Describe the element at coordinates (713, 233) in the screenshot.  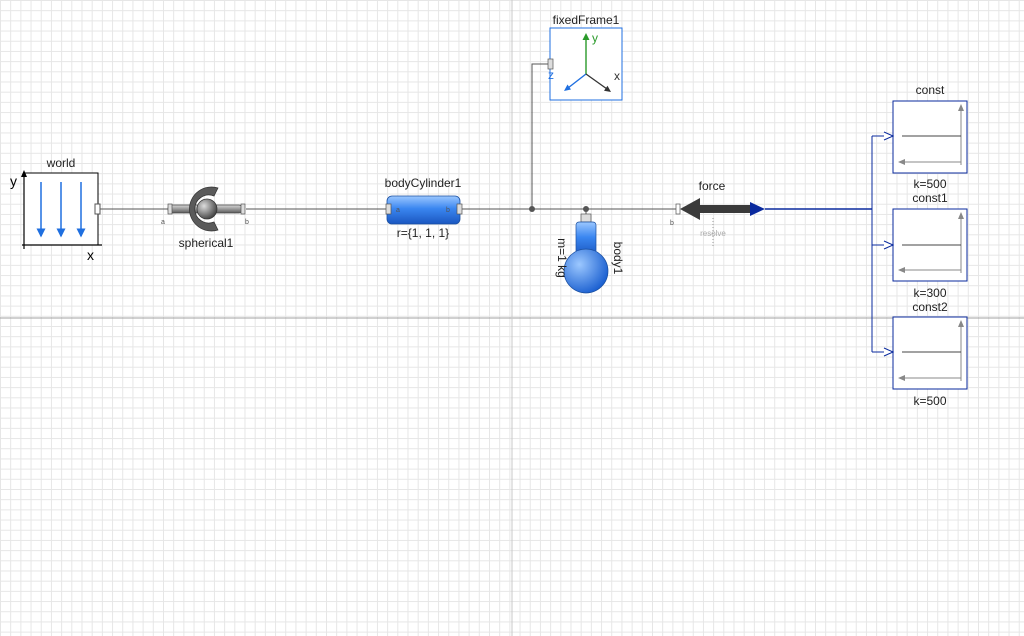
I see `force-resolve-label: resolve` at that location.